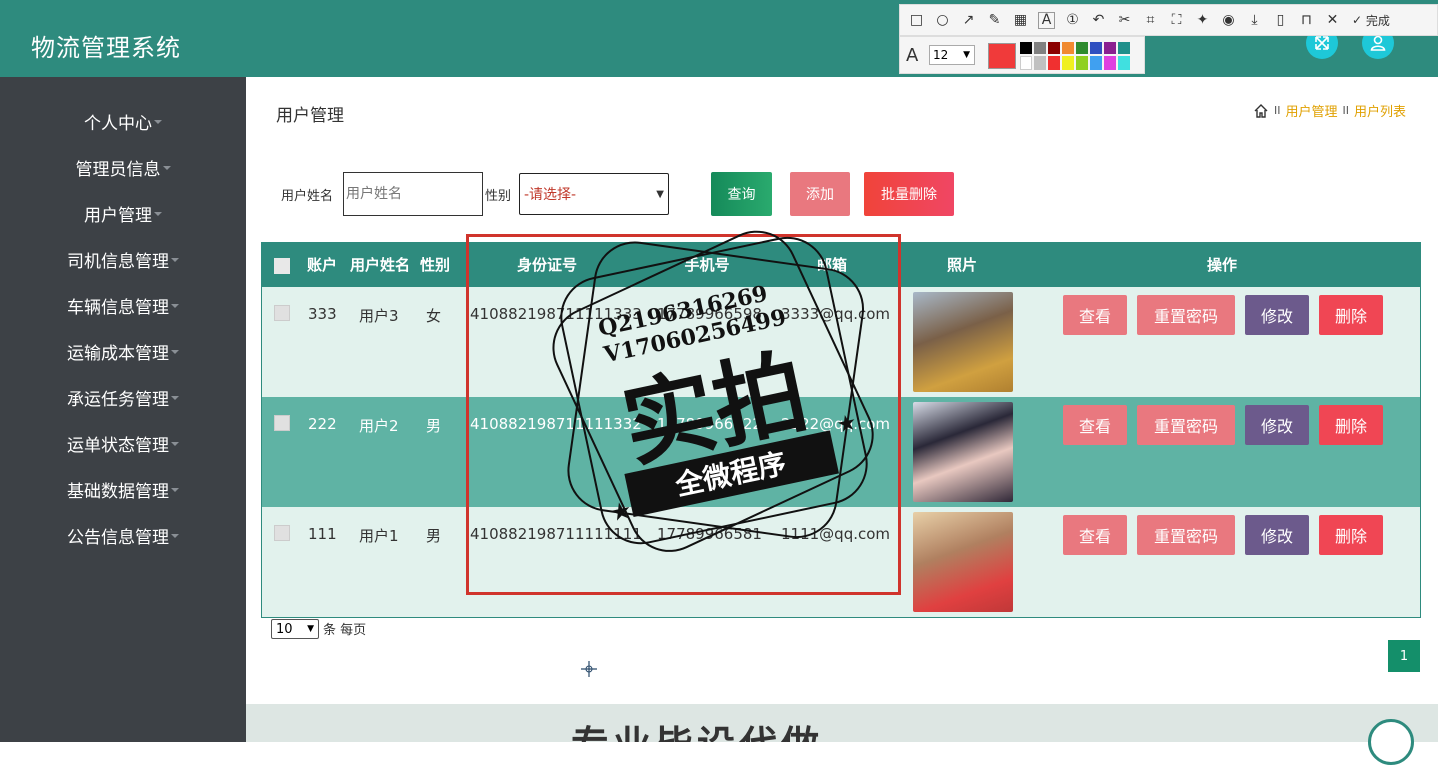  Describe the element at coordinates (1098, 20) in the screenshot. I see `undo-icon: ↶` at that location.